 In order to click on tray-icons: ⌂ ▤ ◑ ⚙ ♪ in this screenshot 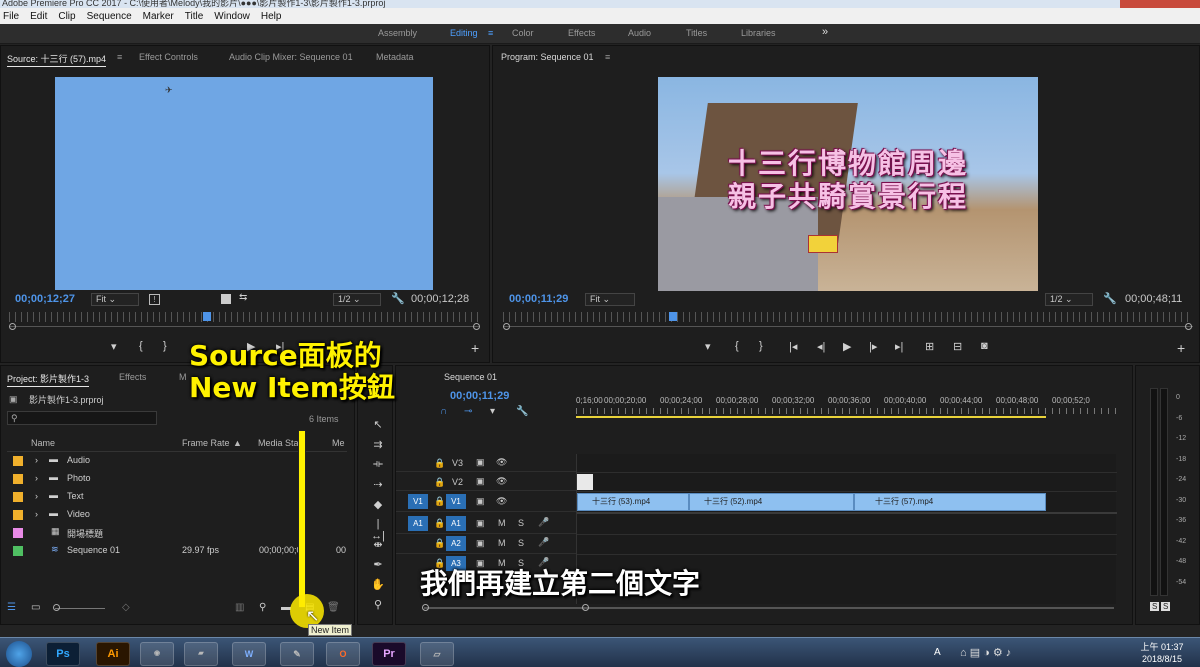, I will do `click(985, 652)`.